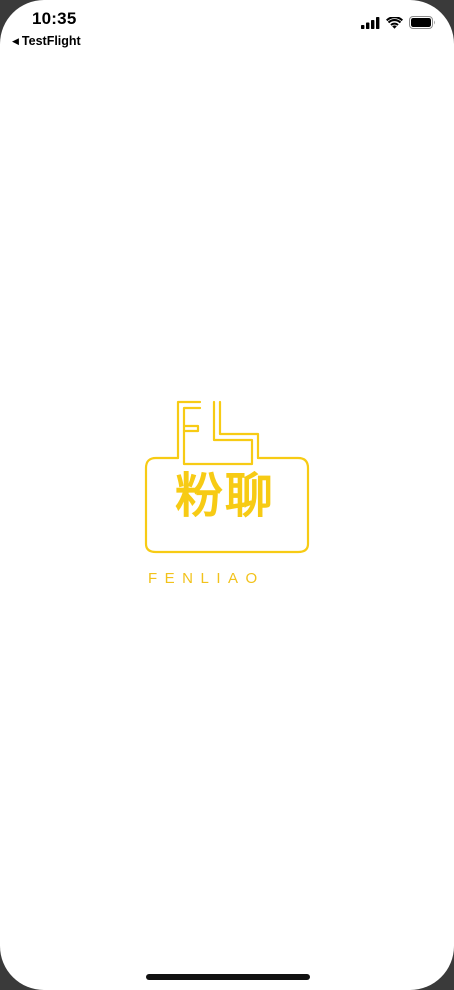 The height and width of the screenshot is (990, 454). I want to click on app-logo: 粉聊 FENLIAO, so click(230, 500).